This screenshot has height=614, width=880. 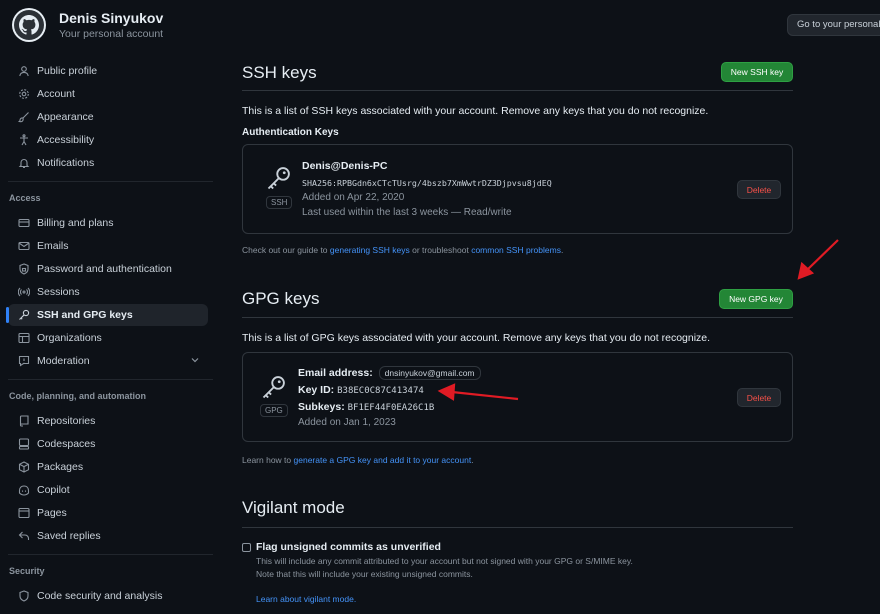 I want to click on github-logo-icon, so click(x=29, y=25).